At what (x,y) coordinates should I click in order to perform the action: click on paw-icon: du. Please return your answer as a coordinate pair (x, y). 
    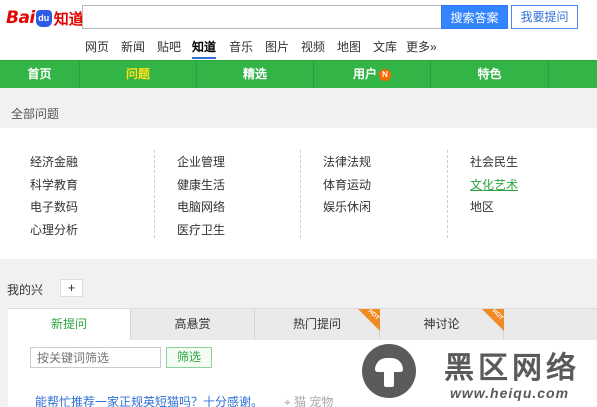
    Looking at the image, I should click on (43, 18).